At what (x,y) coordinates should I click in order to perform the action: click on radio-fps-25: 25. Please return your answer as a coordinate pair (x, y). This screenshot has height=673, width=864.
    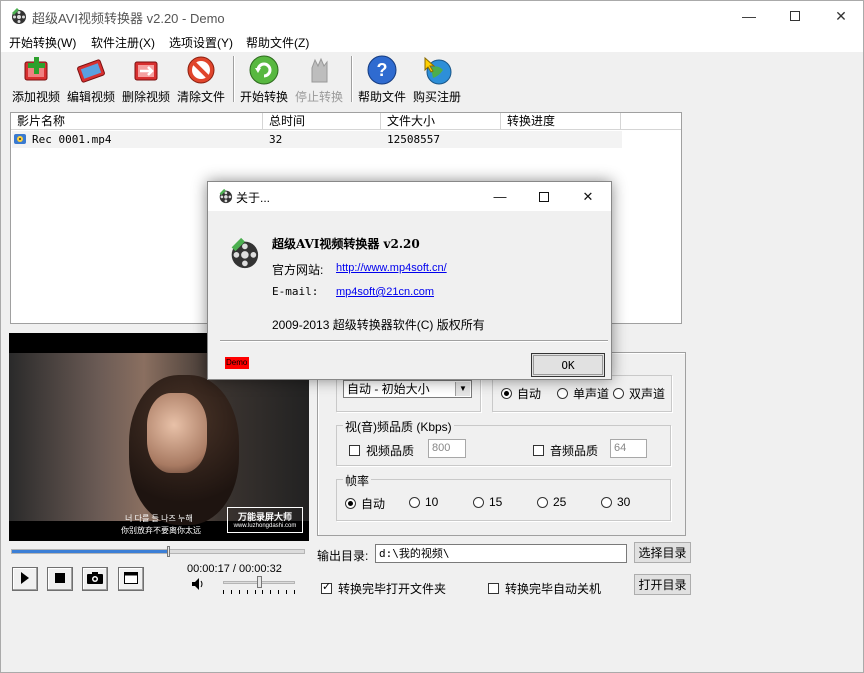
    Looking at the image, I should click on (551, 502).